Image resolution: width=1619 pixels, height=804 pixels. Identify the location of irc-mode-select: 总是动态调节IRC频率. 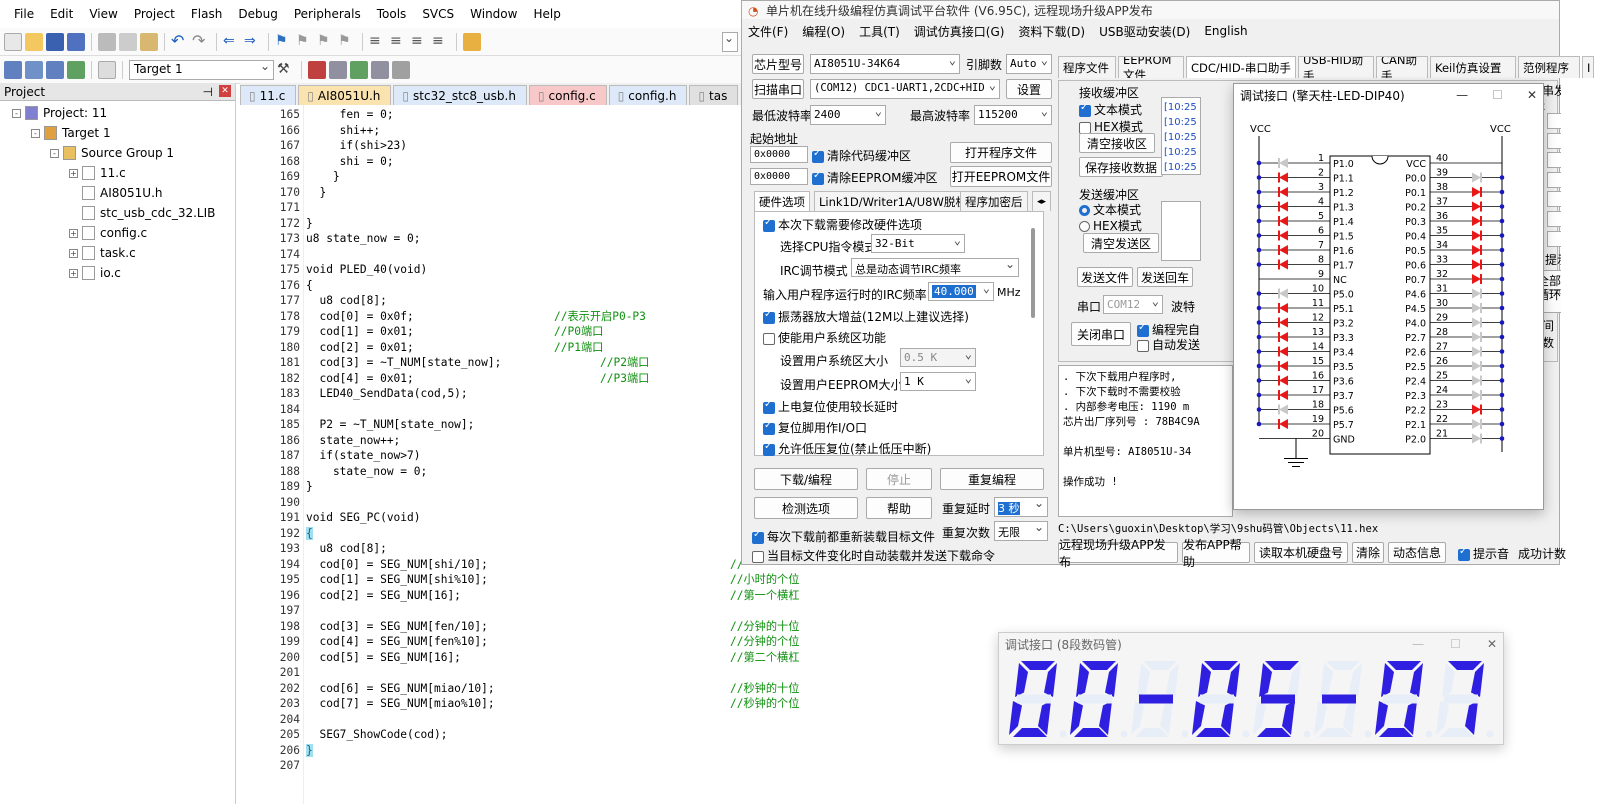
(935, 267).